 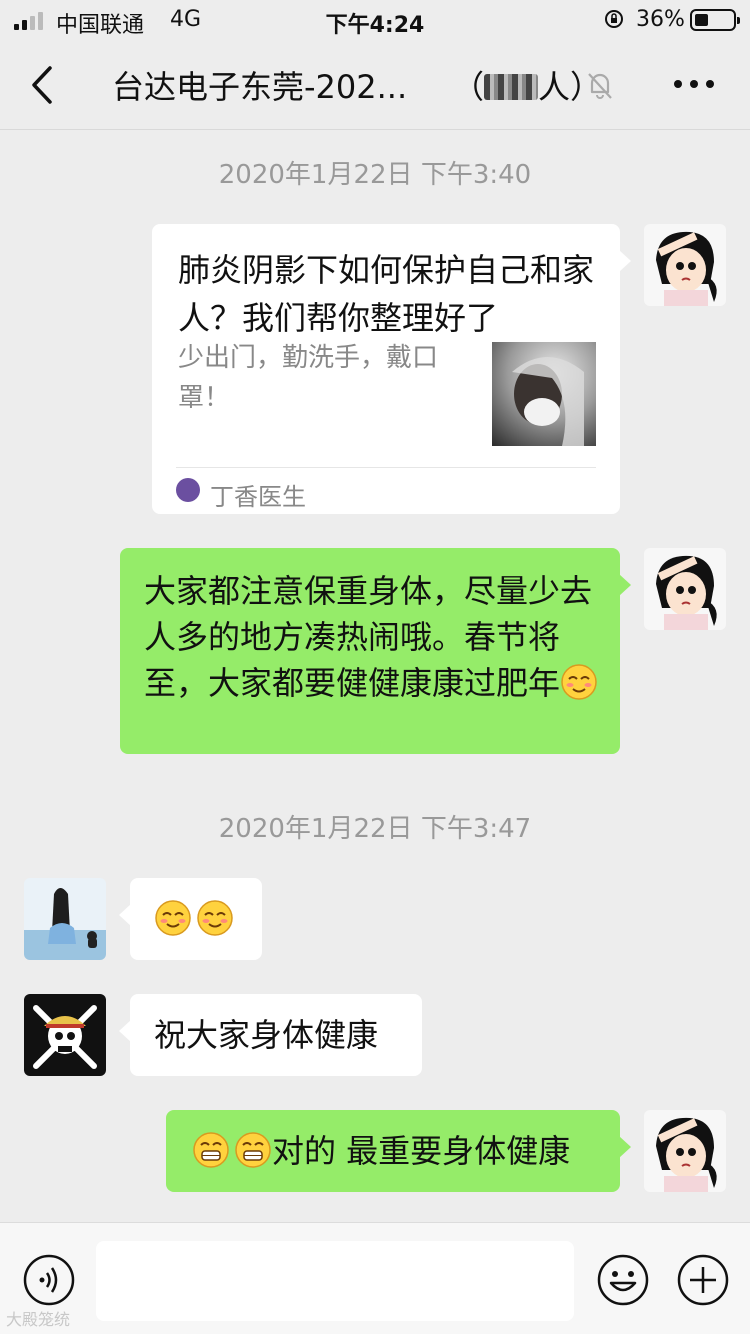 What do you see at coordinates (468, 87) in the screenshot?
I see `member-count-prefix: （` at bounding box center [468, 87].